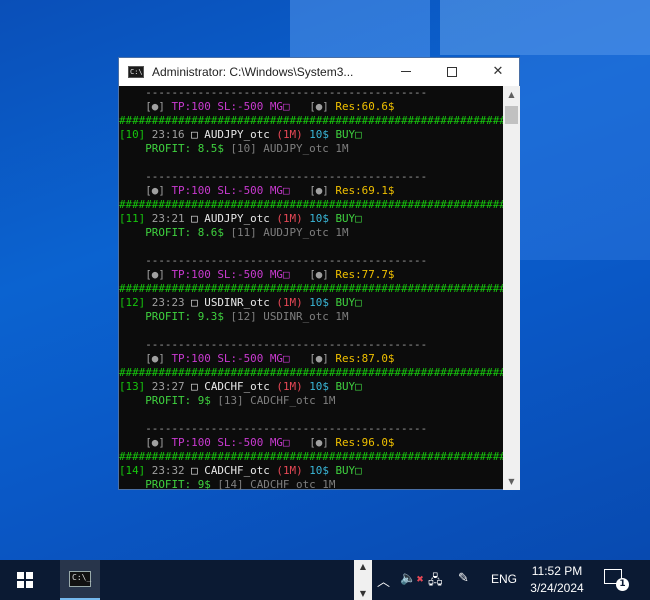  I want to click on trade-index: [11], so click(132, 218).